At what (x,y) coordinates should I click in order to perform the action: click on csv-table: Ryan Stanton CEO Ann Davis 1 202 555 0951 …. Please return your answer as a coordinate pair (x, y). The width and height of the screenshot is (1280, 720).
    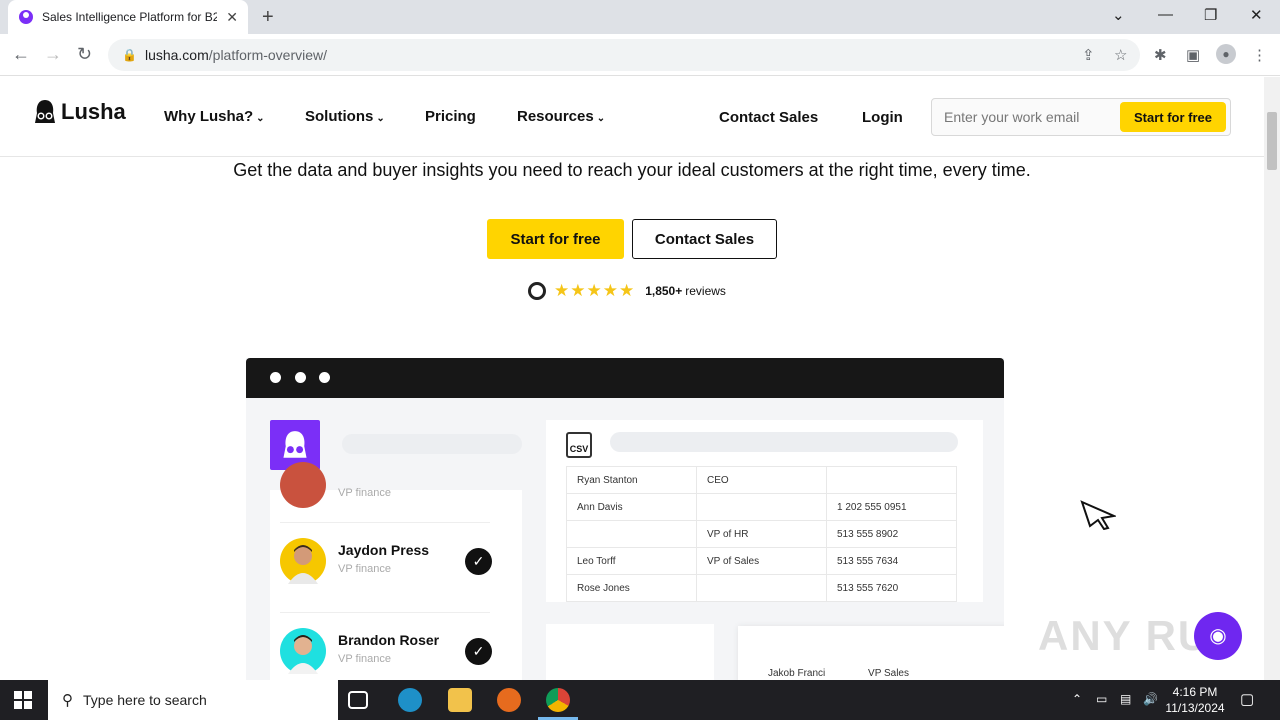
    Looking at the image, I should click on (761, 534).